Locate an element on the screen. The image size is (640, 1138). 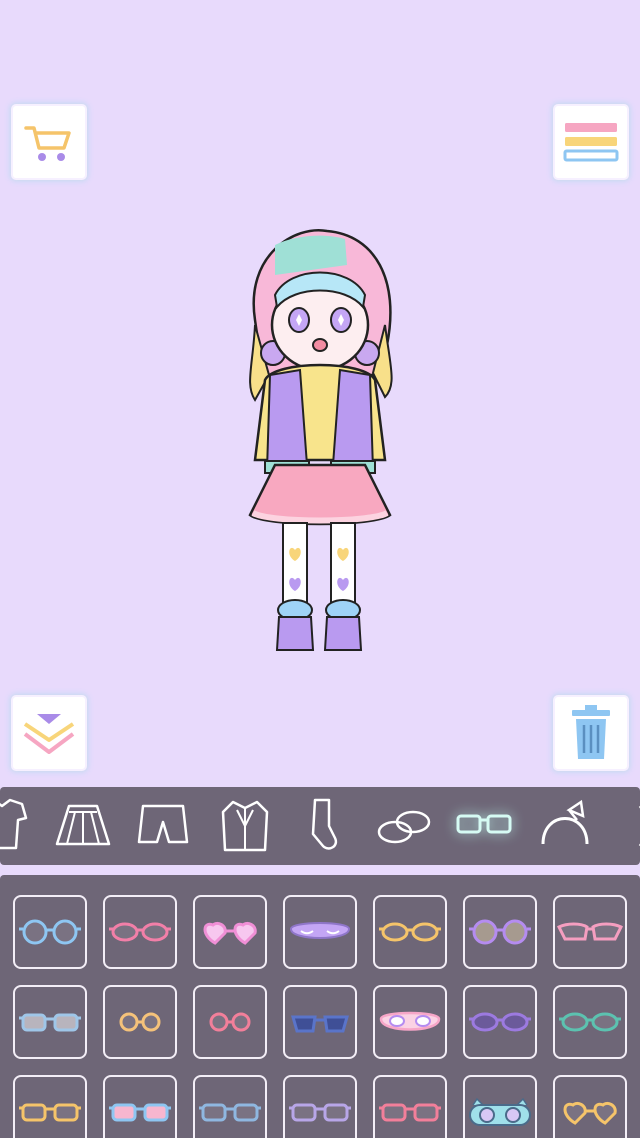
category-tab-shoes is located at coordinates (403, 826).